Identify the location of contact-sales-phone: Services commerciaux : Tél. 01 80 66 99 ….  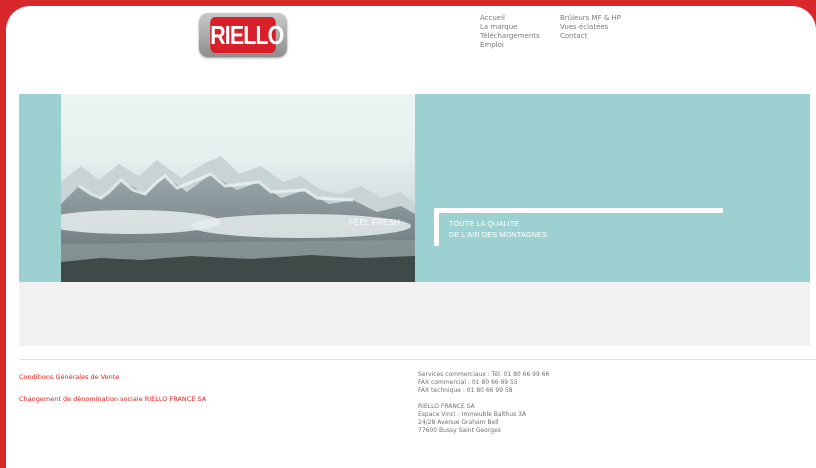
(484, 374).